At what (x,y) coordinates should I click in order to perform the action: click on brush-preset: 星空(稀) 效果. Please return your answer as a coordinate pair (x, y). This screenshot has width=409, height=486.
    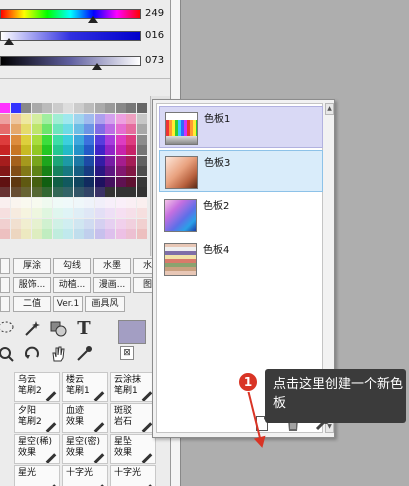
    Looking at the image, I should click on (37, 449).